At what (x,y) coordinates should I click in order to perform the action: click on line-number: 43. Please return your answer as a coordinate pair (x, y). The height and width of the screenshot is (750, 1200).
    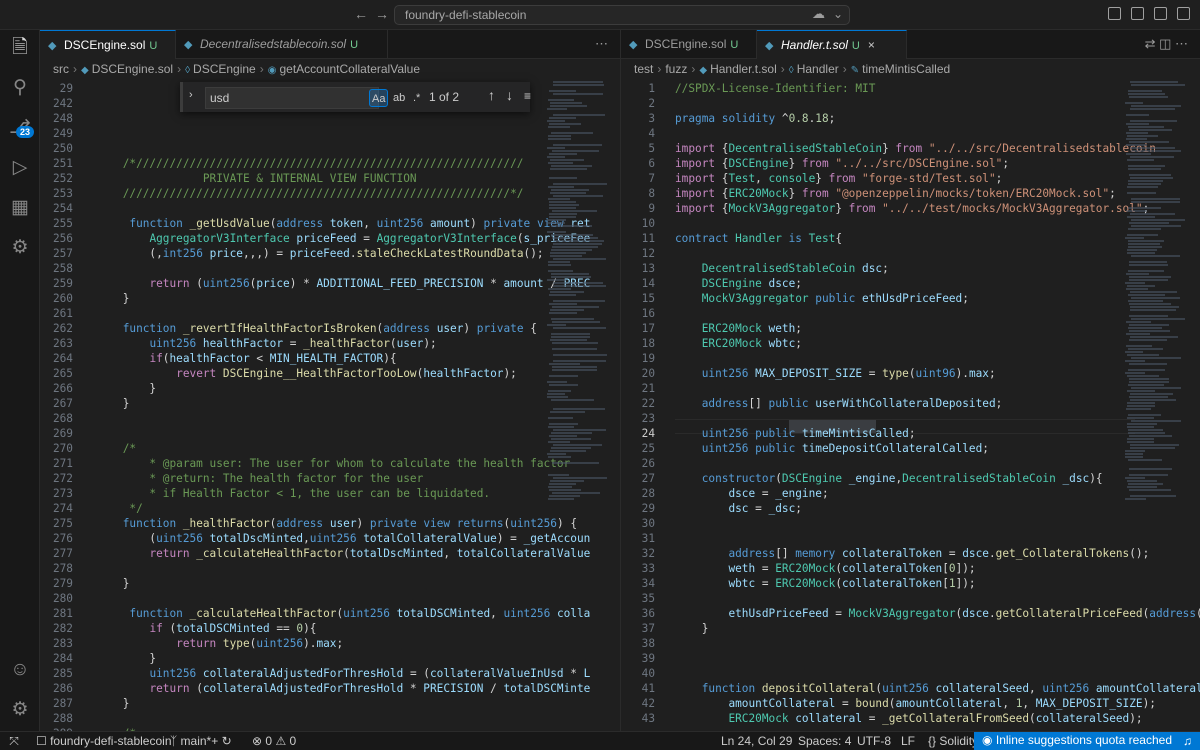
    Looking at the image, I should click on (648, 718).